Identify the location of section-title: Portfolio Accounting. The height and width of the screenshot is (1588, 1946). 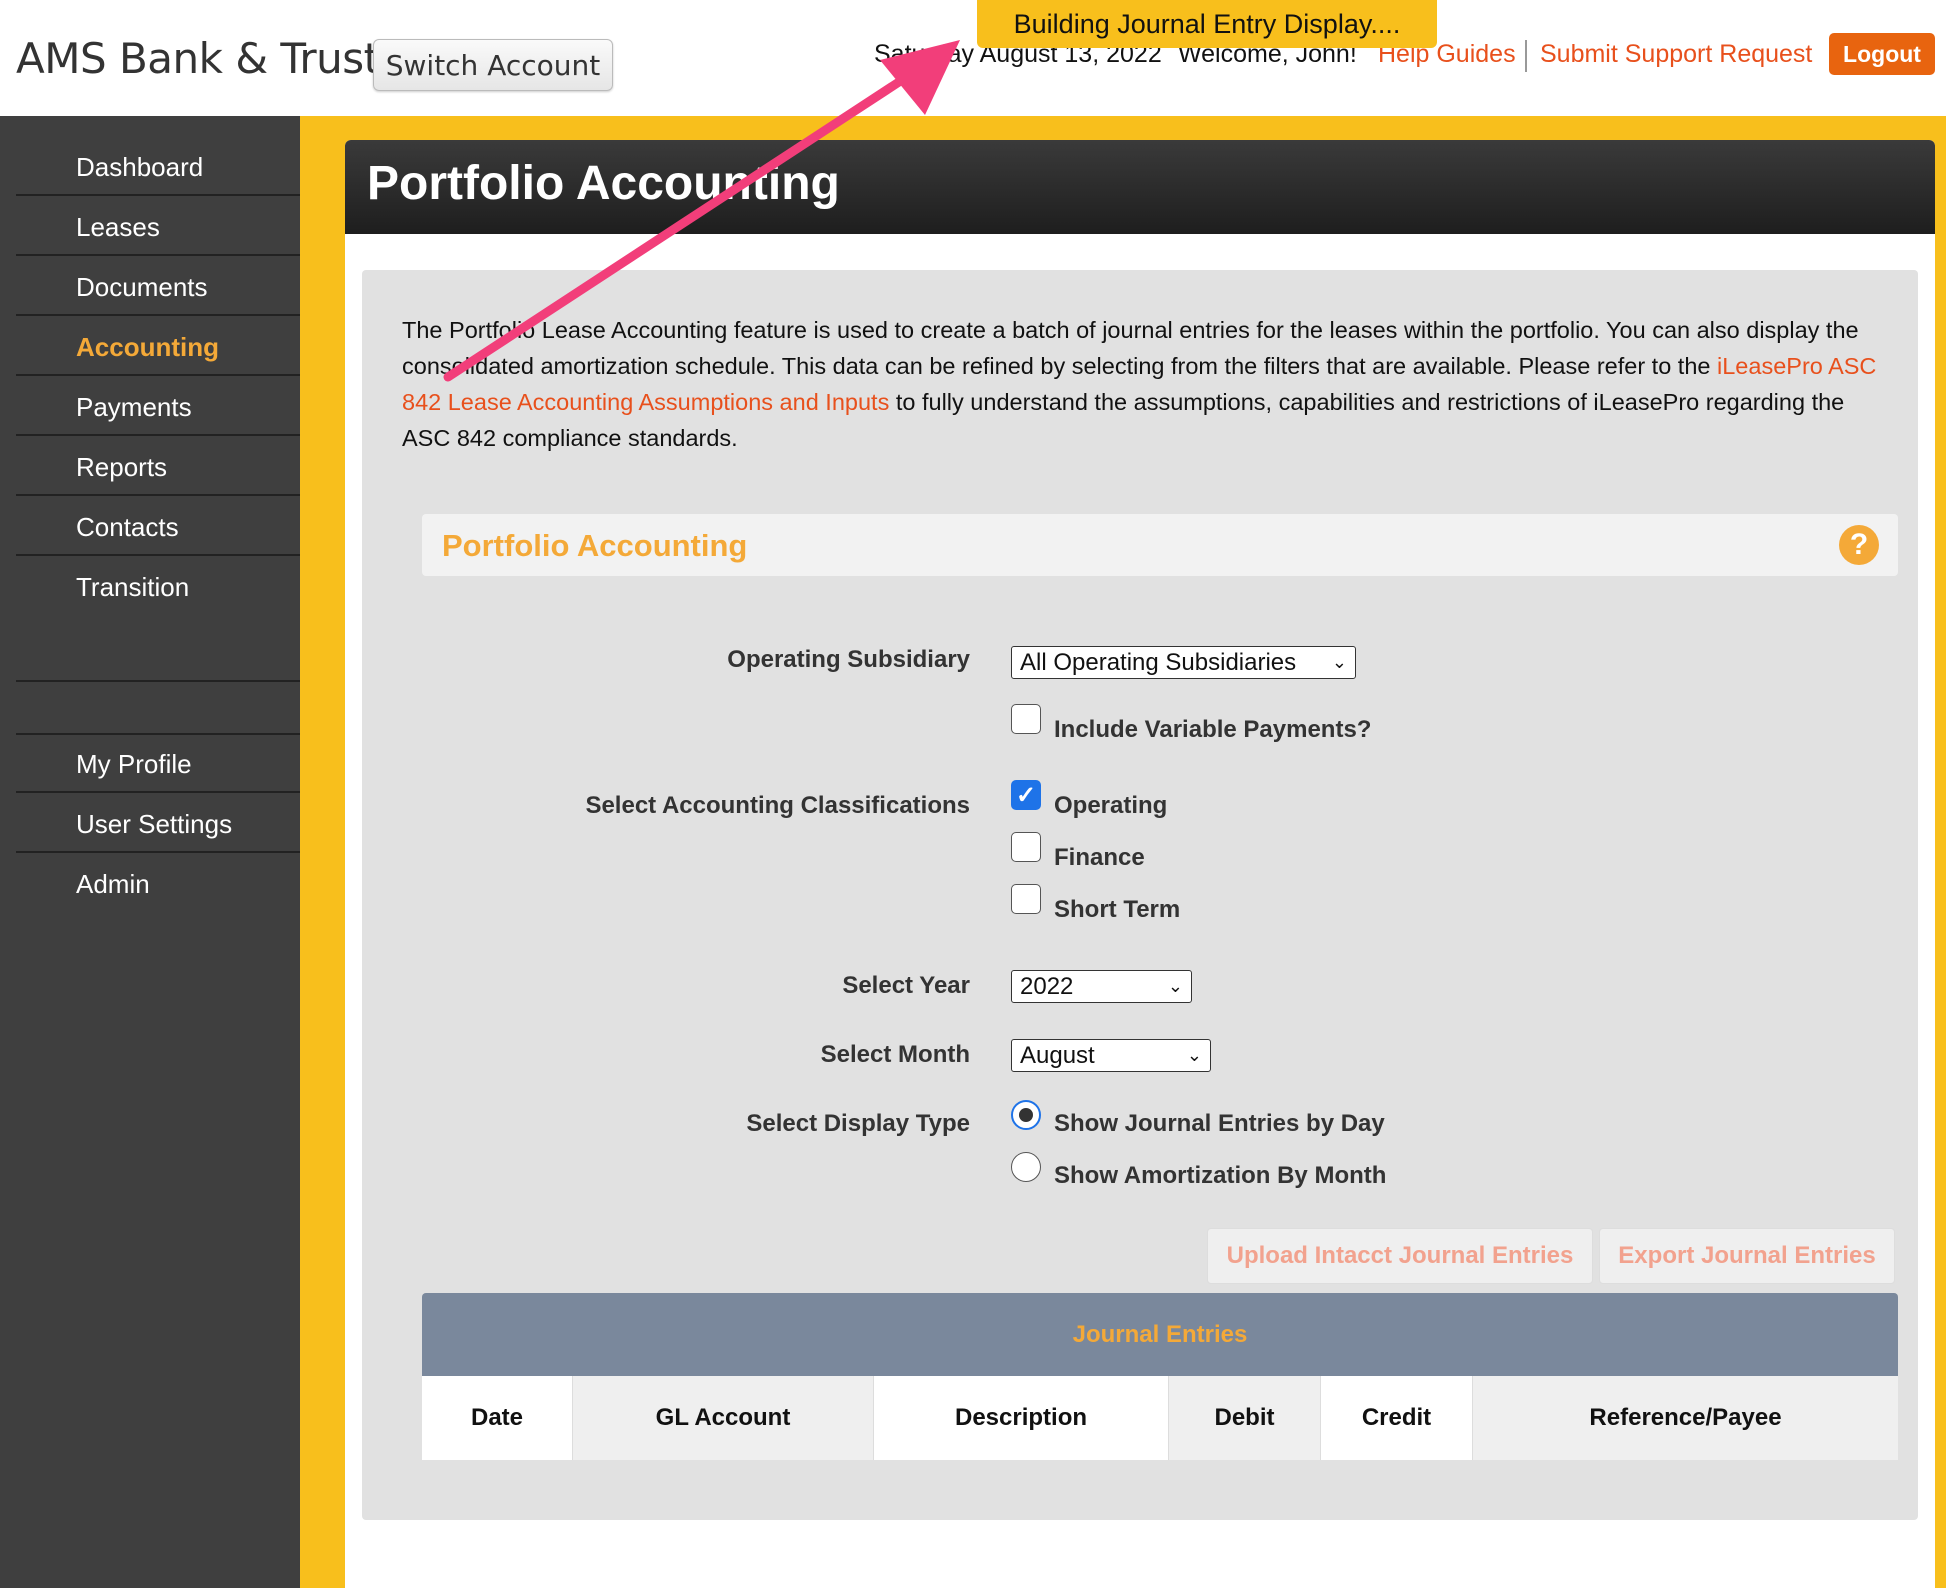
(595, 545).